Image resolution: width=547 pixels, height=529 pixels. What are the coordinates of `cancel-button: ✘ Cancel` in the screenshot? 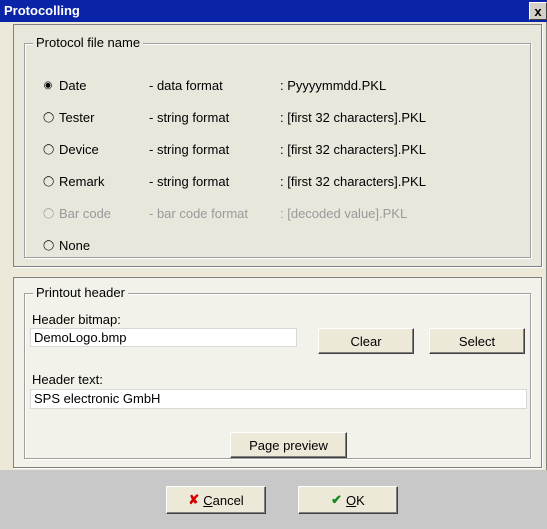 It's located at (216, 500).